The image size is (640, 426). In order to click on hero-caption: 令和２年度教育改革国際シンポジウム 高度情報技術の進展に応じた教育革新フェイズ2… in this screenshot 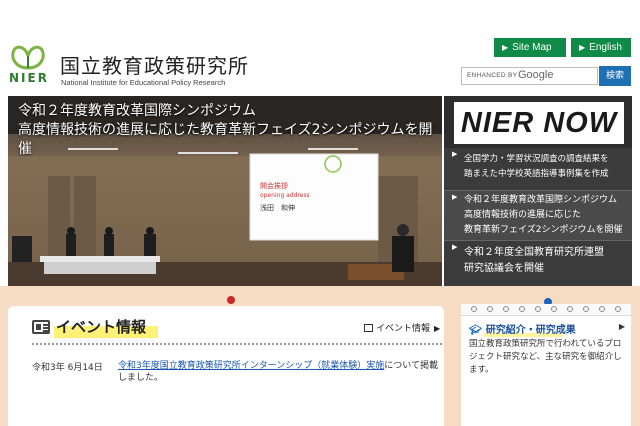, I will do `click(230, 130)`.